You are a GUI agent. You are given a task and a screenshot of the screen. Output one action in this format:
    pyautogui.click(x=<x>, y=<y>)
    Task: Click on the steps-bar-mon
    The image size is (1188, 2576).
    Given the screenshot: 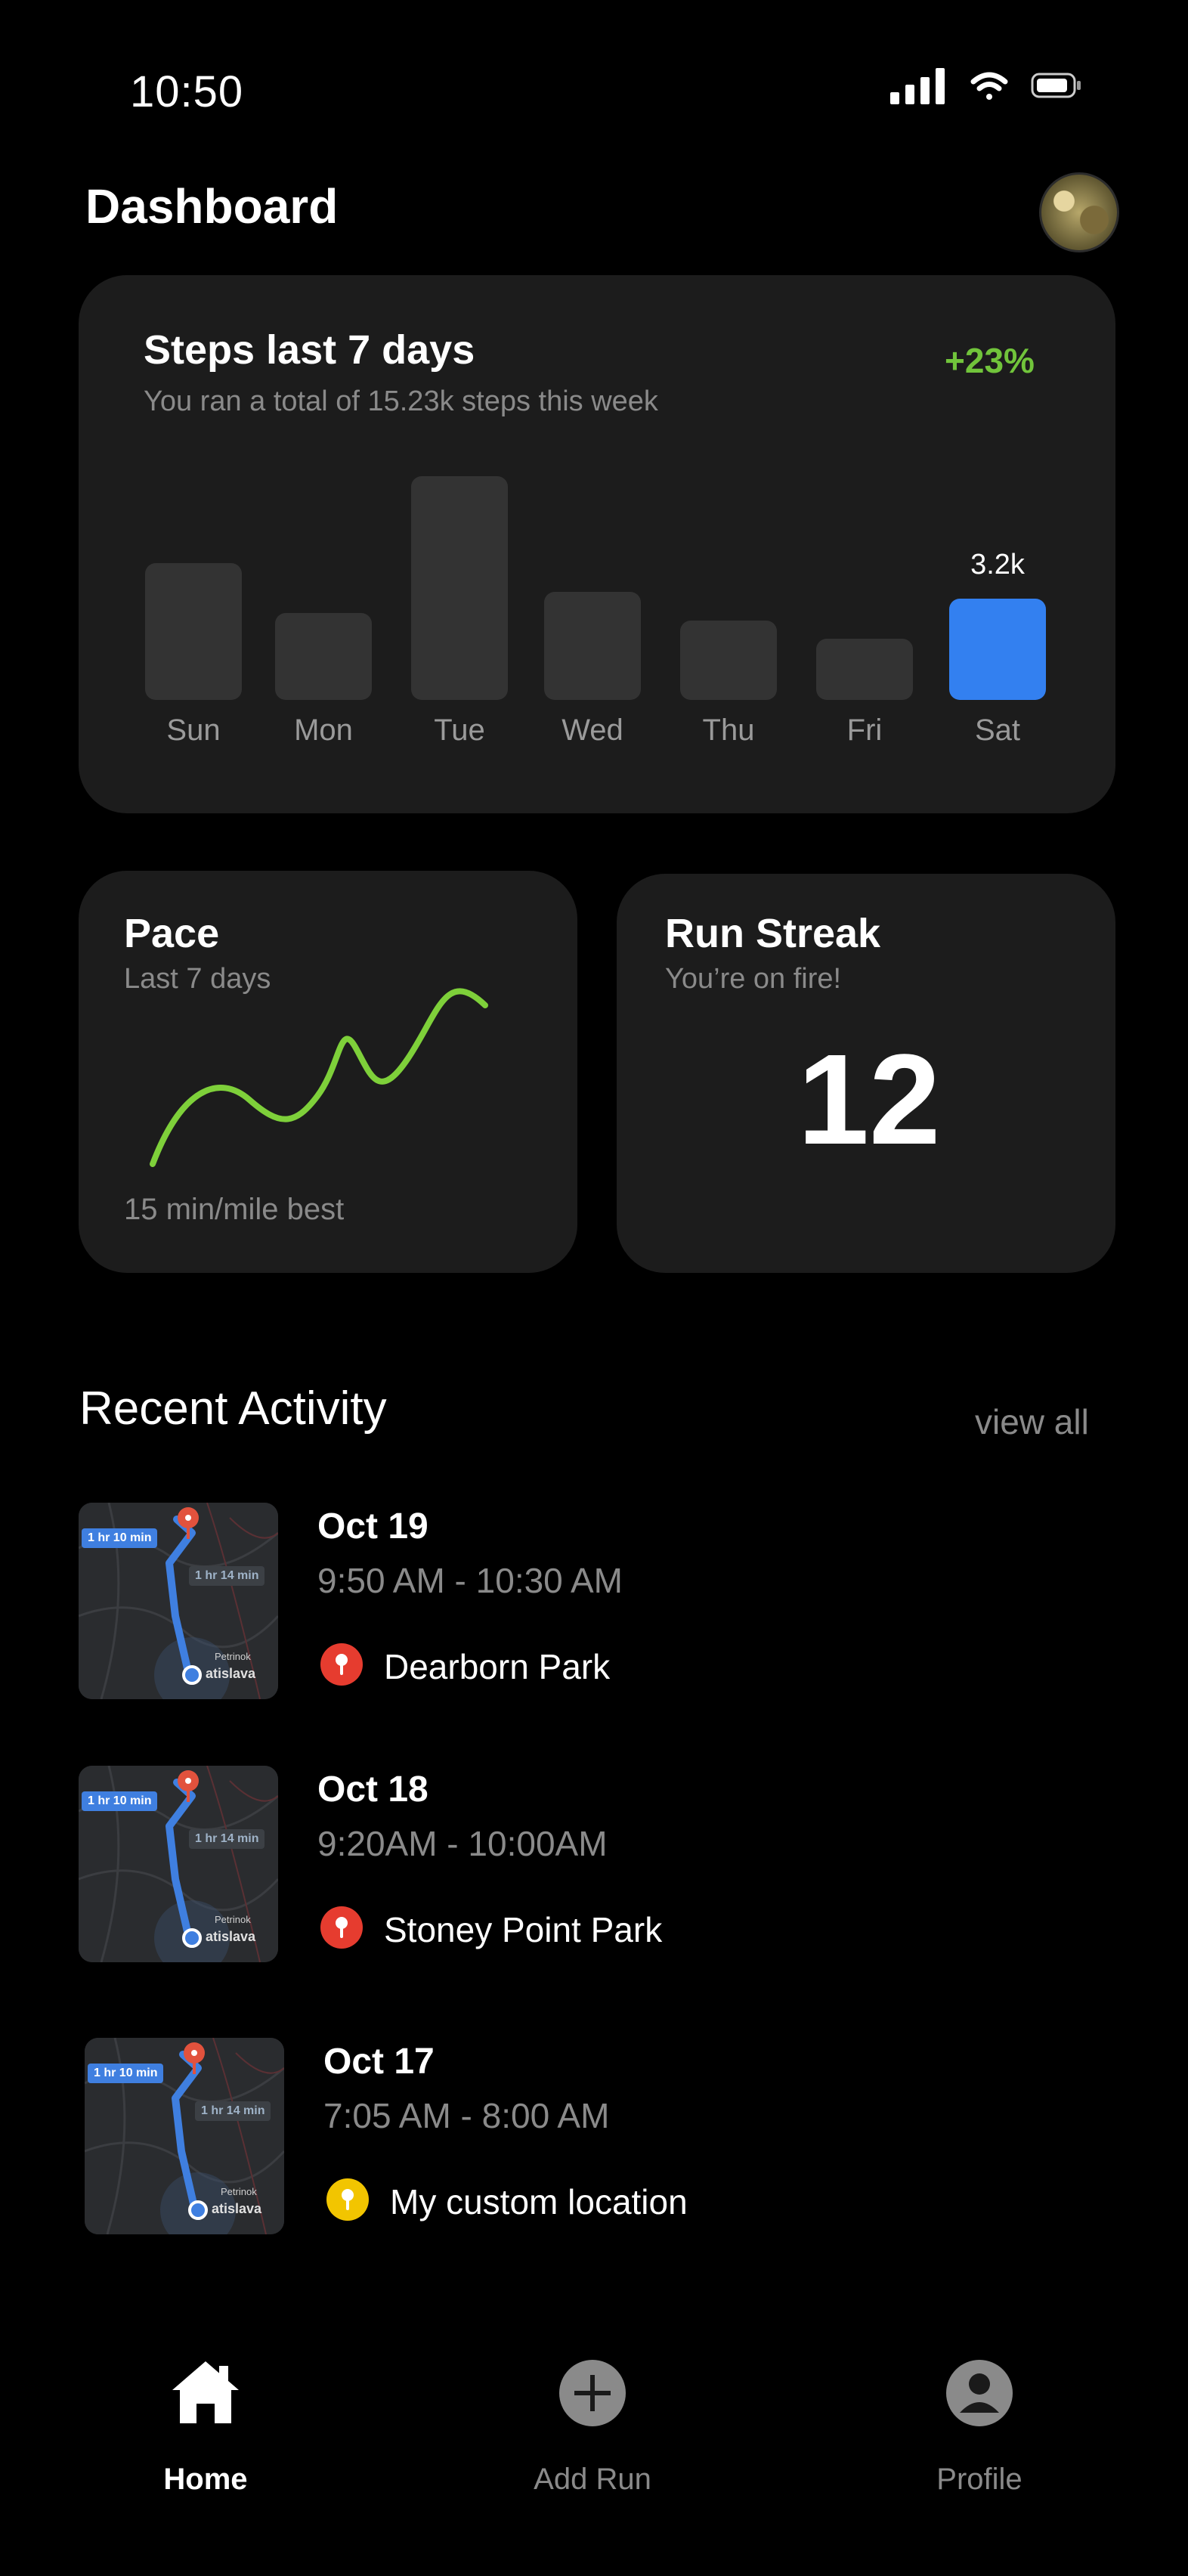 What is the action you would take?
    pyautogui.click(x=323, y=656)
    